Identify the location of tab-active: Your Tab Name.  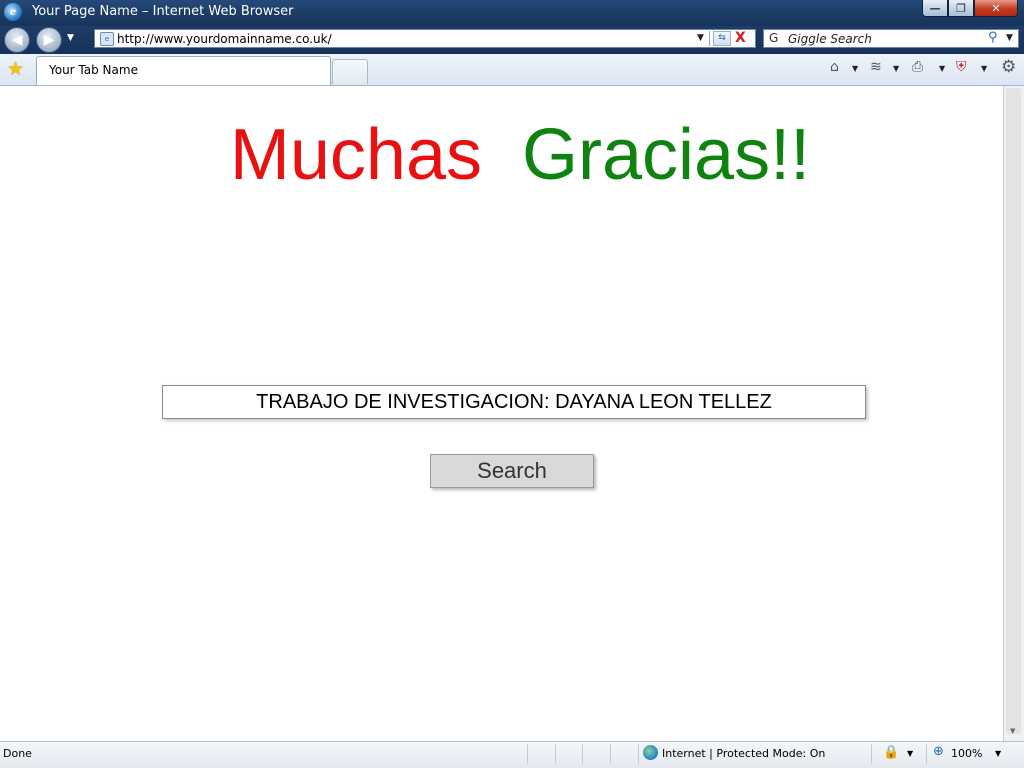
(183, 70).